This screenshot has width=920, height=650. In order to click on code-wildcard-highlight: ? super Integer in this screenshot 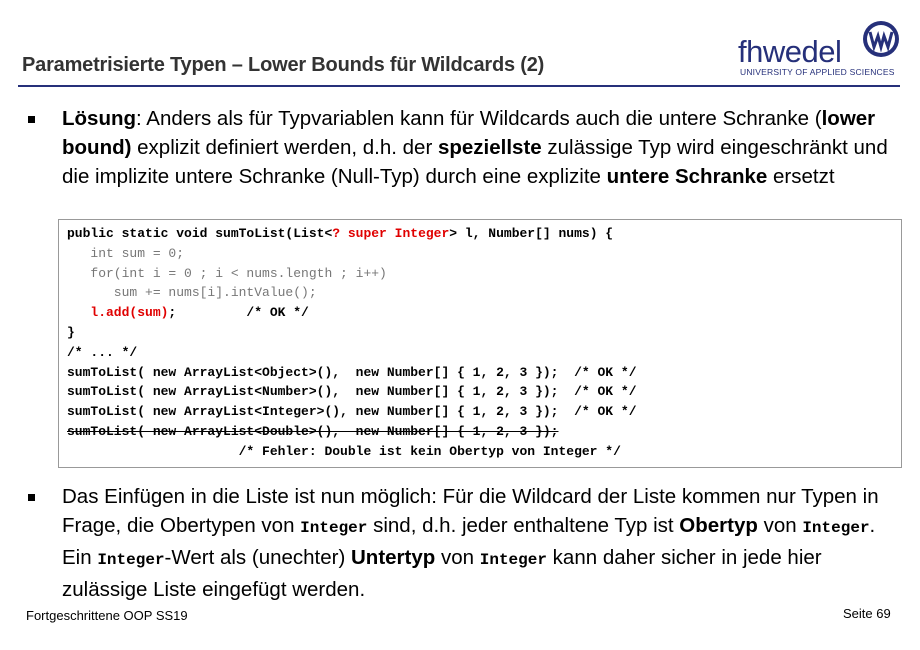, I will do `click(391, 233)`.